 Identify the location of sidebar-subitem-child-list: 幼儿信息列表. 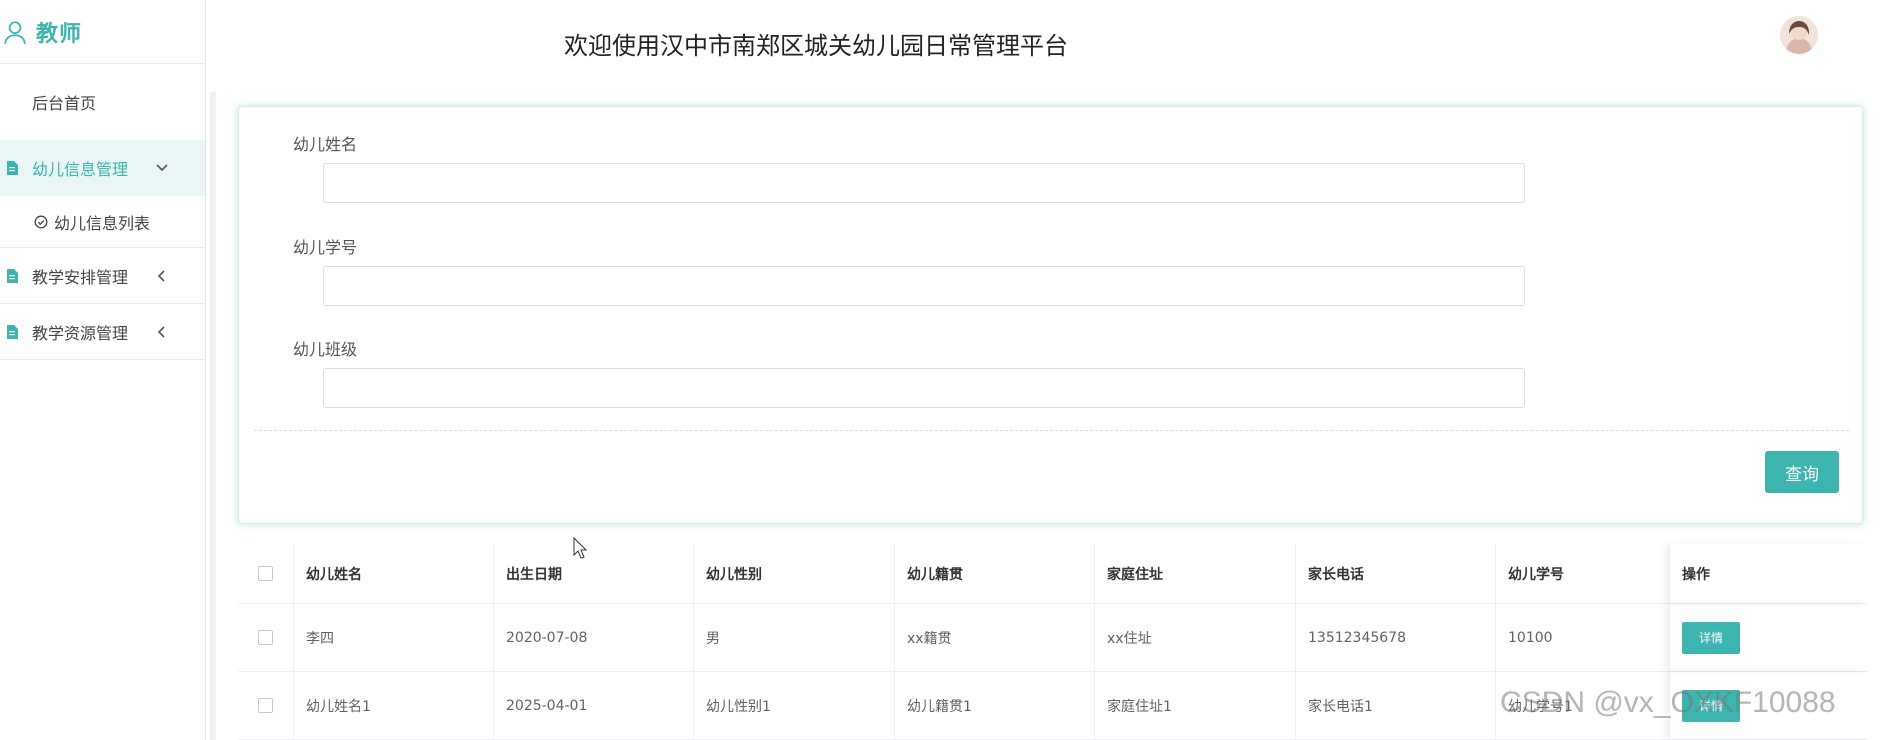
(102, 222).